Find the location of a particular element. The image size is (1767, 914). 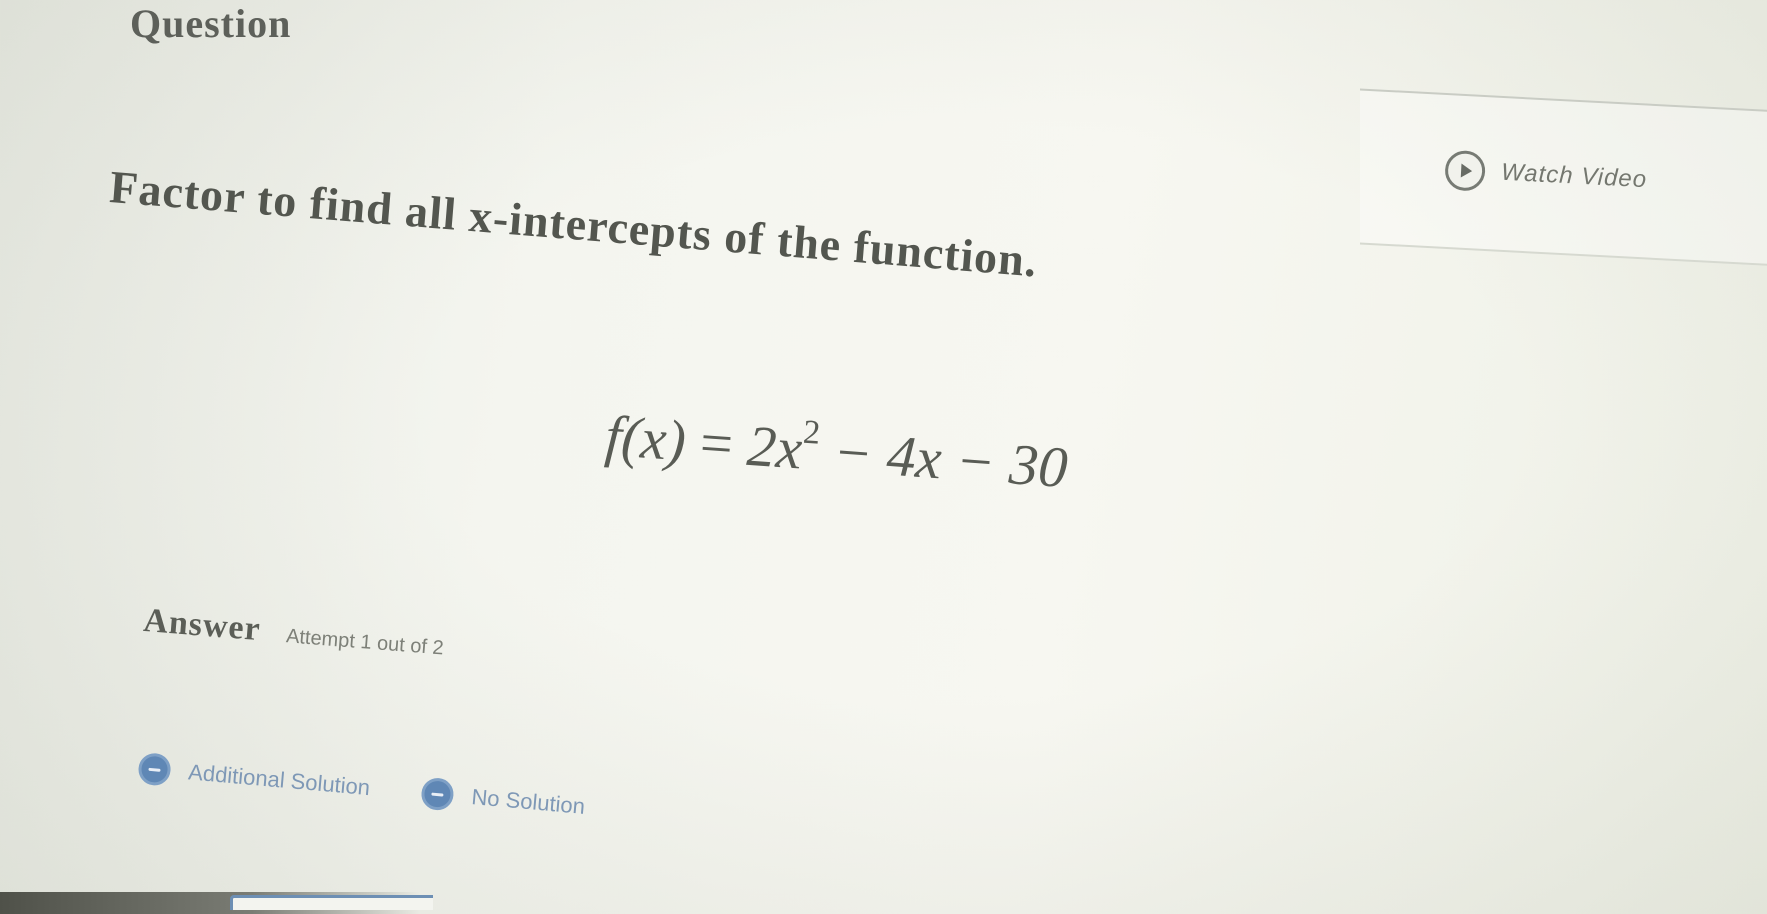

section-title: Question is located at coordinates (211, 23).